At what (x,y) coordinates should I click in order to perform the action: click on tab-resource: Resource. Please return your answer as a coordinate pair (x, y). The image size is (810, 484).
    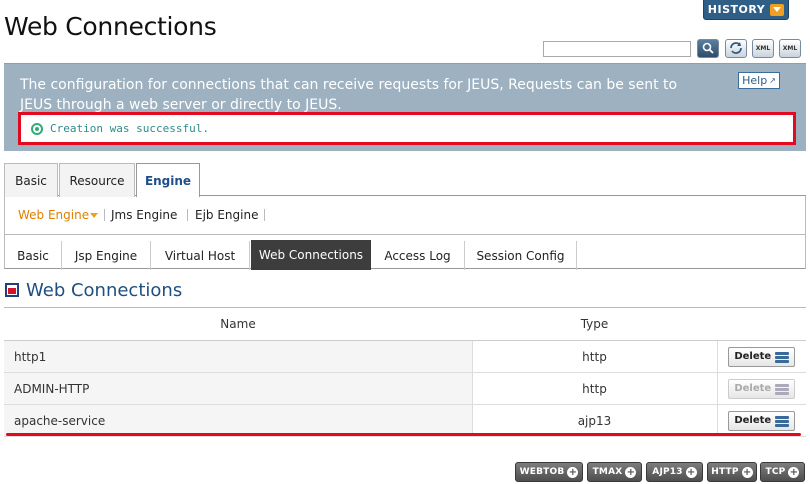
    Looking at the image, I should click on (97, 180).